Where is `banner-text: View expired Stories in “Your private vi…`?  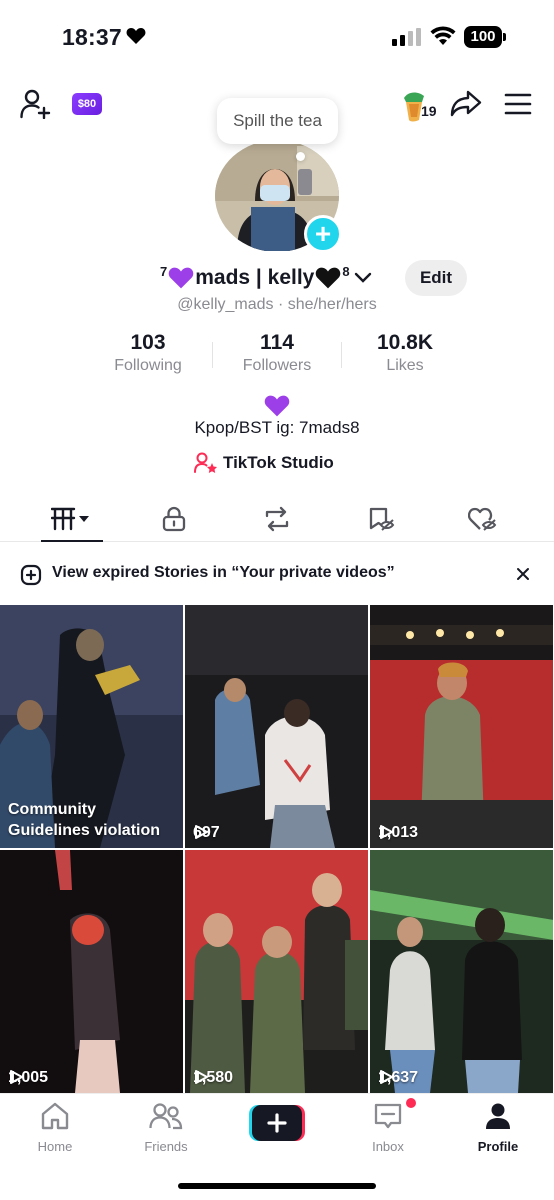 banner-text: View expired Stories in “Your private vi… is located at coordinates (223, 572).